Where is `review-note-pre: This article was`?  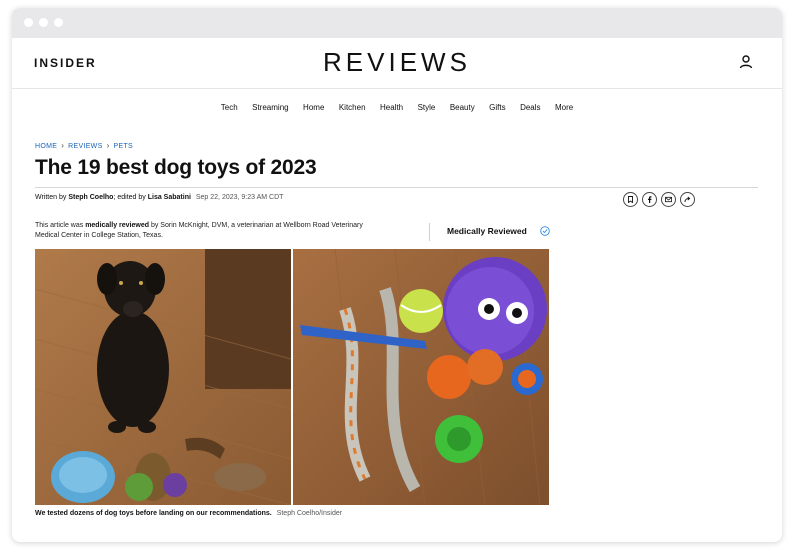
review-note-pre: This article was is located at coordinates (59, 225).